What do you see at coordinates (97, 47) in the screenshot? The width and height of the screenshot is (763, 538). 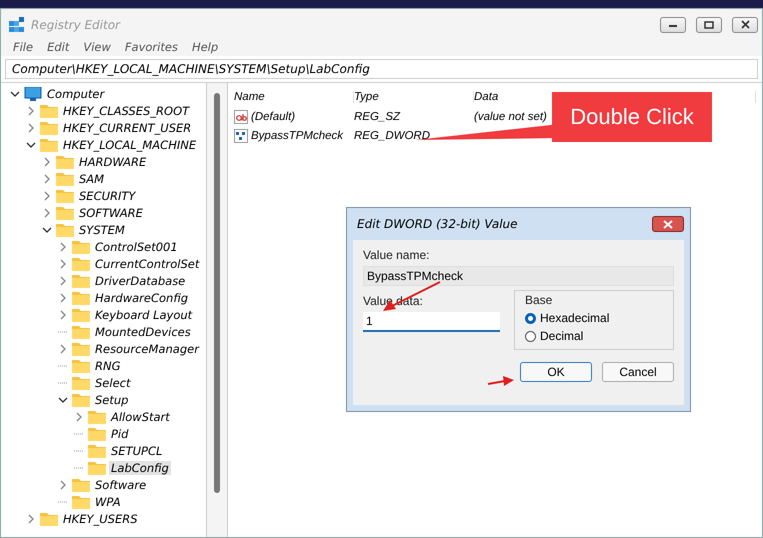 I see `menu-item: View` at bounding box center [97, 47].